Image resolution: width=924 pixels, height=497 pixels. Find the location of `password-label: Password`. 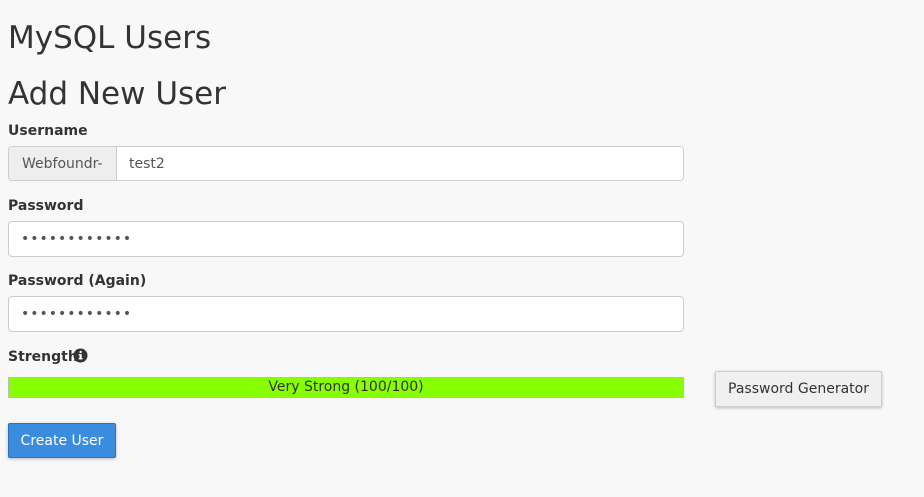

password-label: Password is located at coordinates (46, 206).